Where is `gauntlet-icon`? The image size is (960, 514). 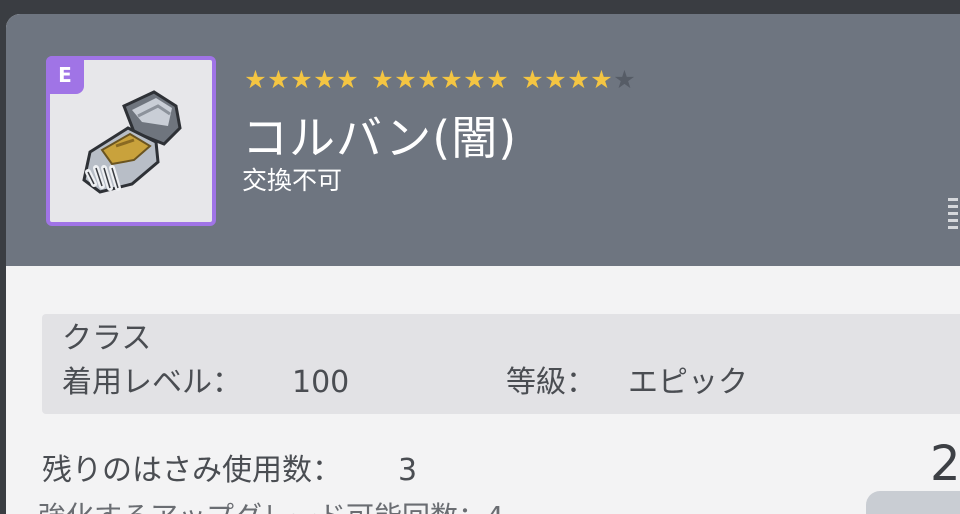 gauntlet-icon is located at coordinates (132, 142).